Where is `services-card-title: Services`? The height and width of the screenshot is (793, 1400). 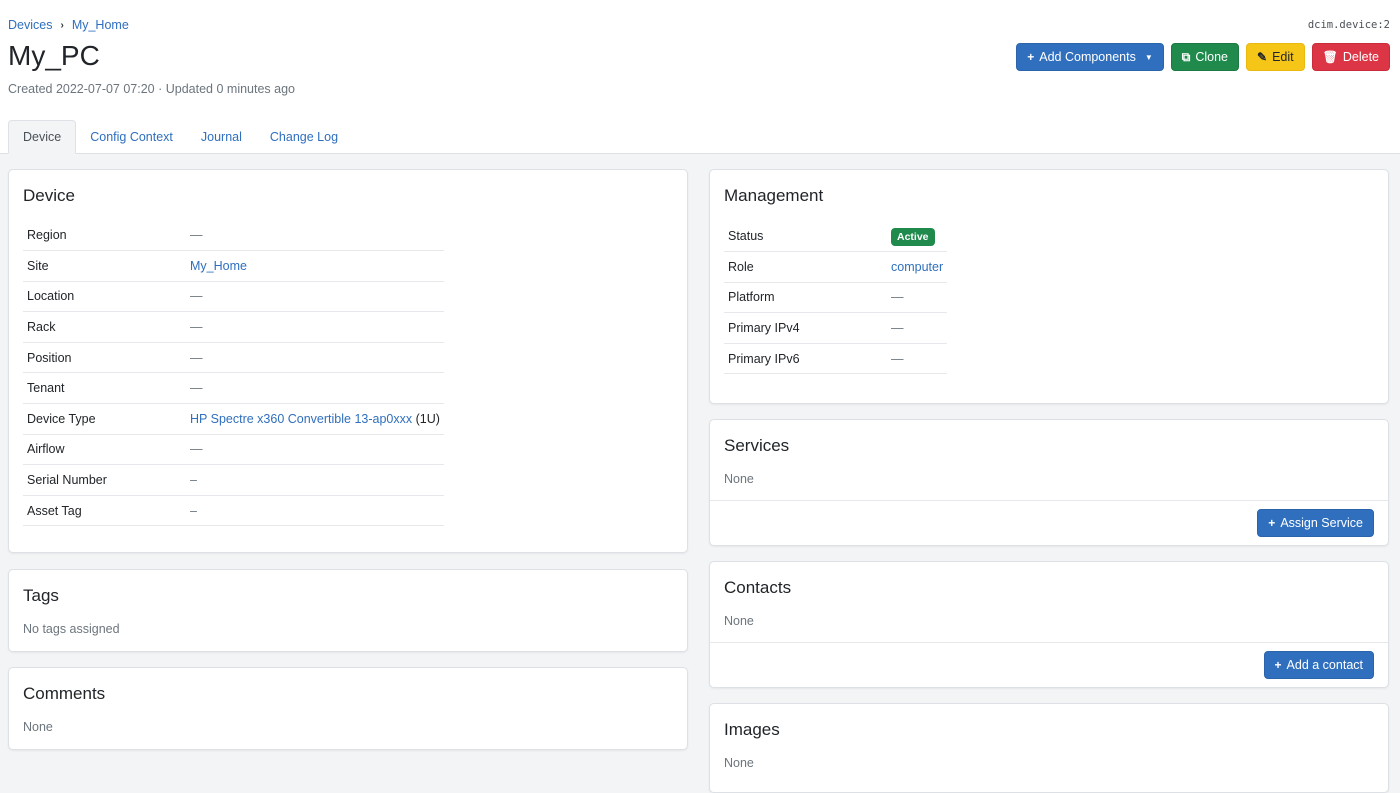
services-card-title: Services is located at coordinates (757, 445).